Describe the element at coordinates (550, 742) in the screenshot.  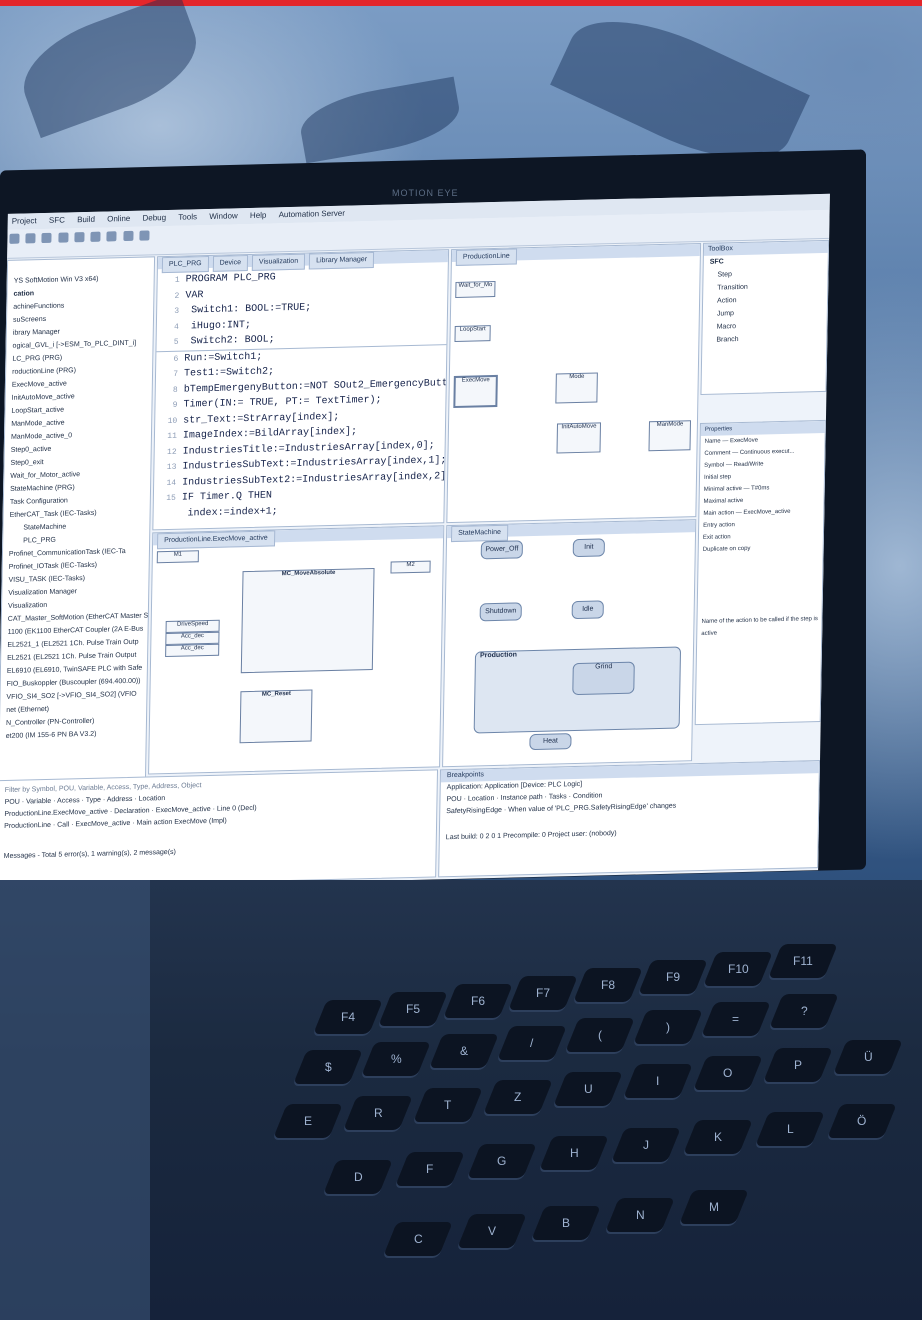
I see `sm-state: Heat` at that location.